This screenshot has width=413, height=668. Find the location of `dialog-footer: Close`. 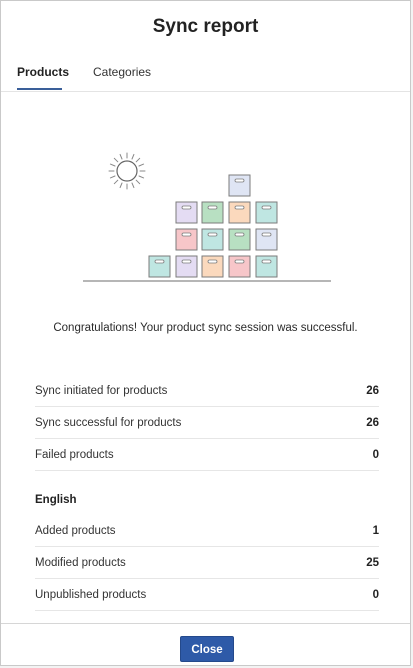

dialog-footer: Close is located at coordinates (205, 644).